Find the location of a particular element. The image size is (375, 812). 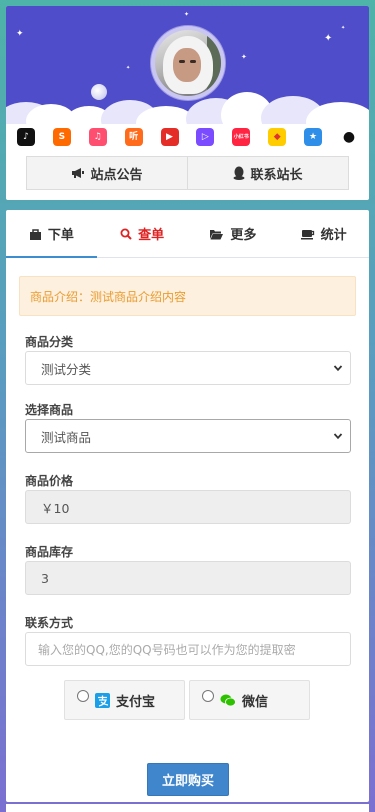

alipay-radio is located at coordinates (83, 696).